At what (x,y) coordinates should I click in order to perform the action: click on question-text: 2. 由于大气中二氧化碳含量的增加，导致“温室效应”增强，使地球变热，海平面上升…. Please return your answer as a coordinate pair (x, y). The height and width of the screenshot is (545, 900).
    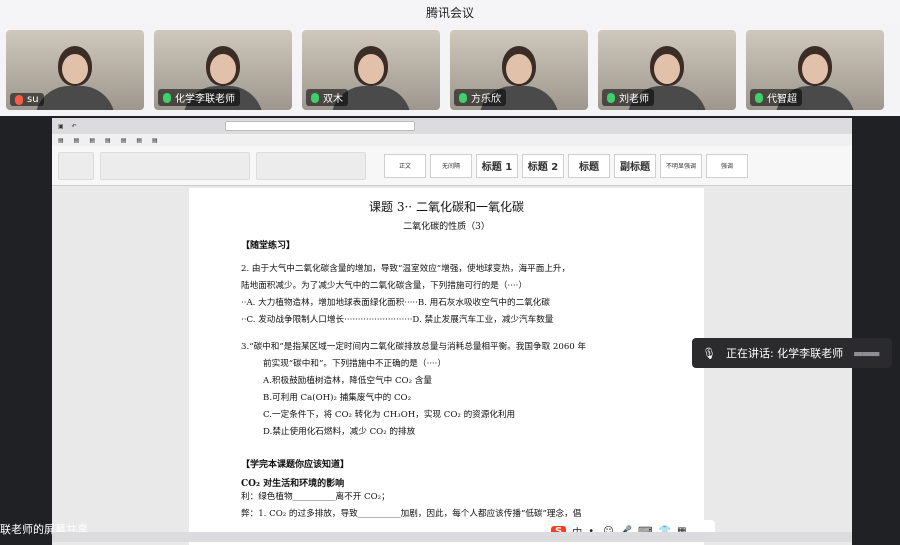
    Looking at the image, I should click on (406, 269).